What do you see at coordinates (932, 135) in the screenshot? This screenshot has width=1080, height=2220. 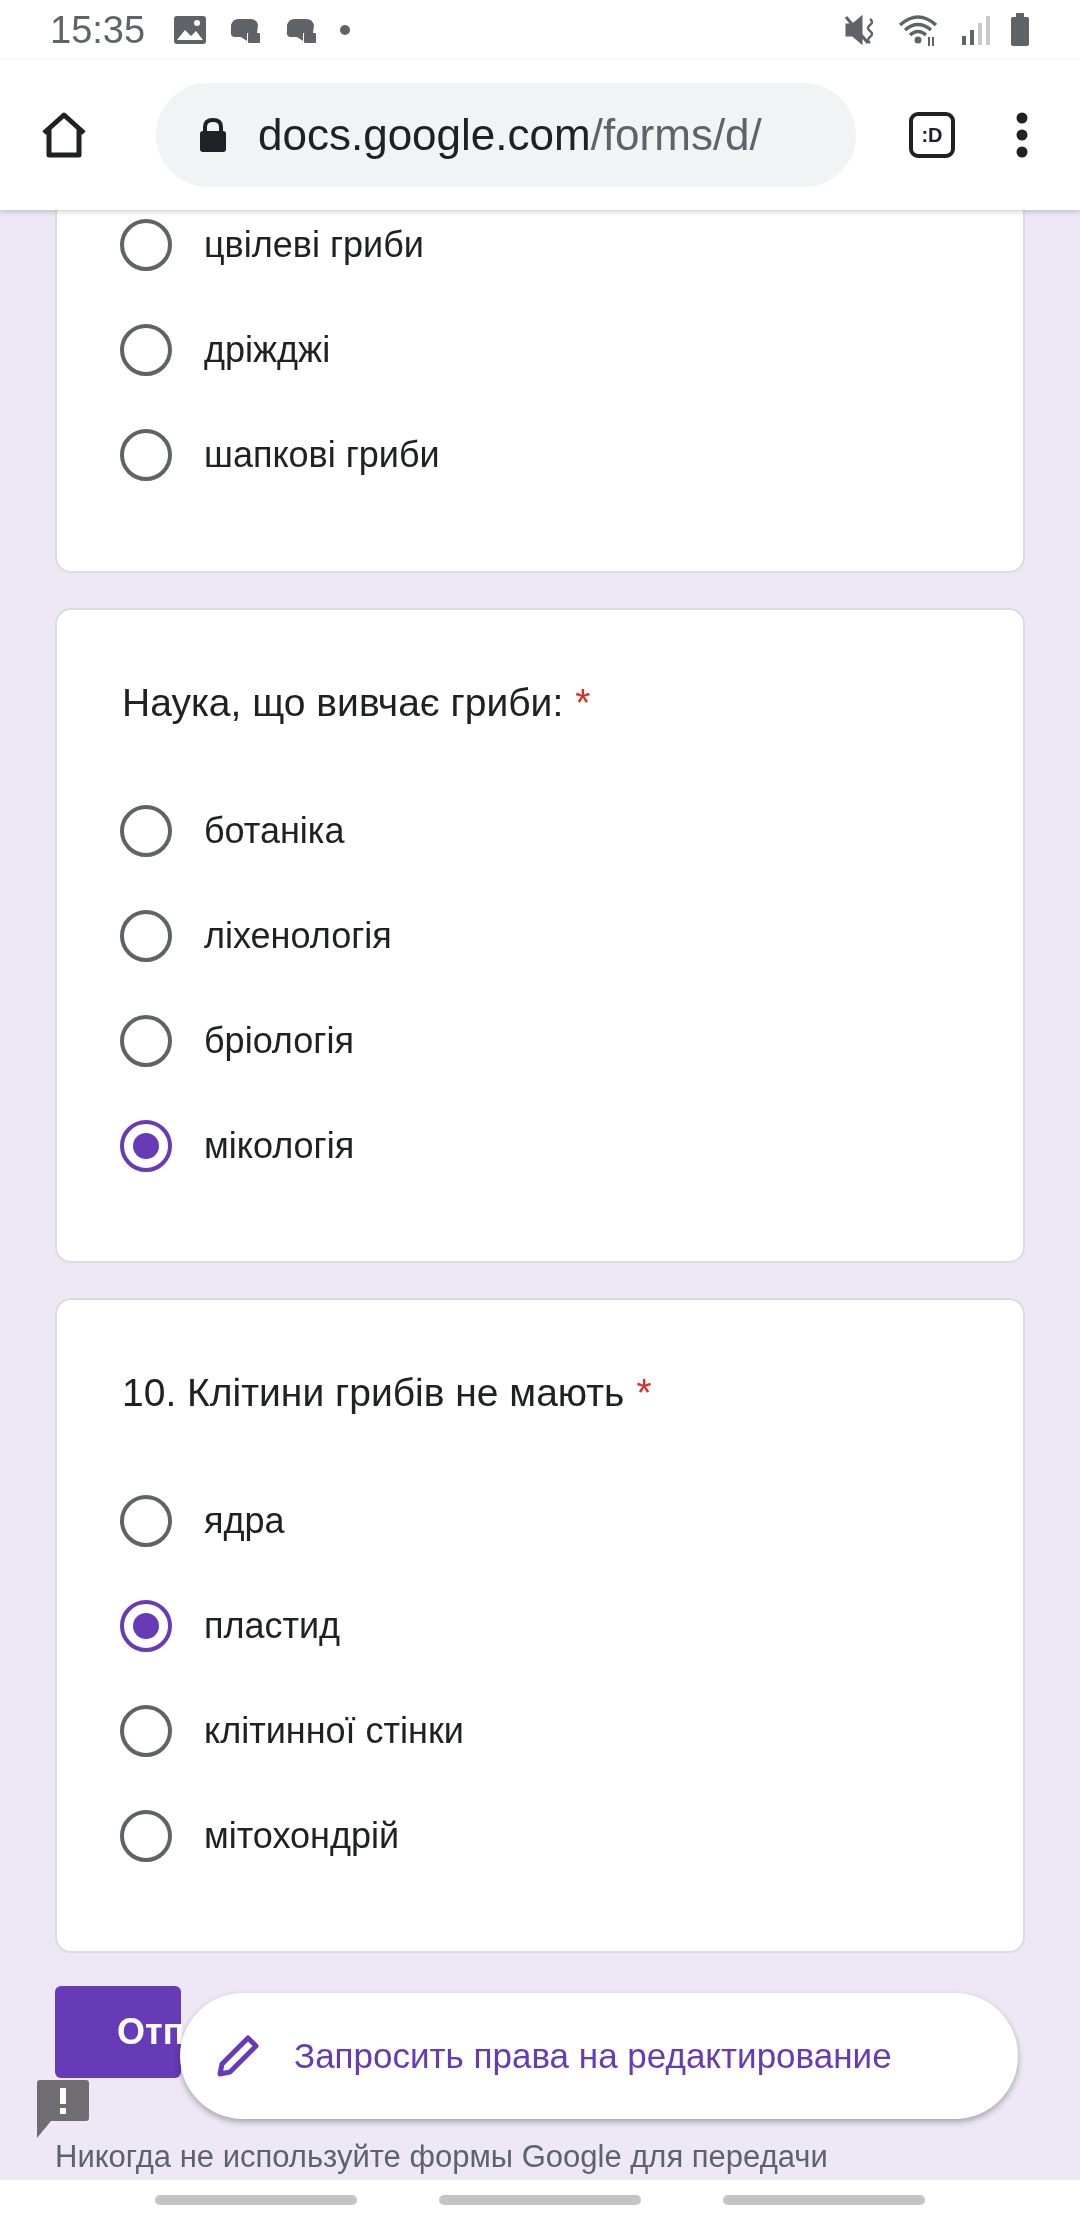 I see `tab-switcher-button: :D` at bounding box center [932, 135].